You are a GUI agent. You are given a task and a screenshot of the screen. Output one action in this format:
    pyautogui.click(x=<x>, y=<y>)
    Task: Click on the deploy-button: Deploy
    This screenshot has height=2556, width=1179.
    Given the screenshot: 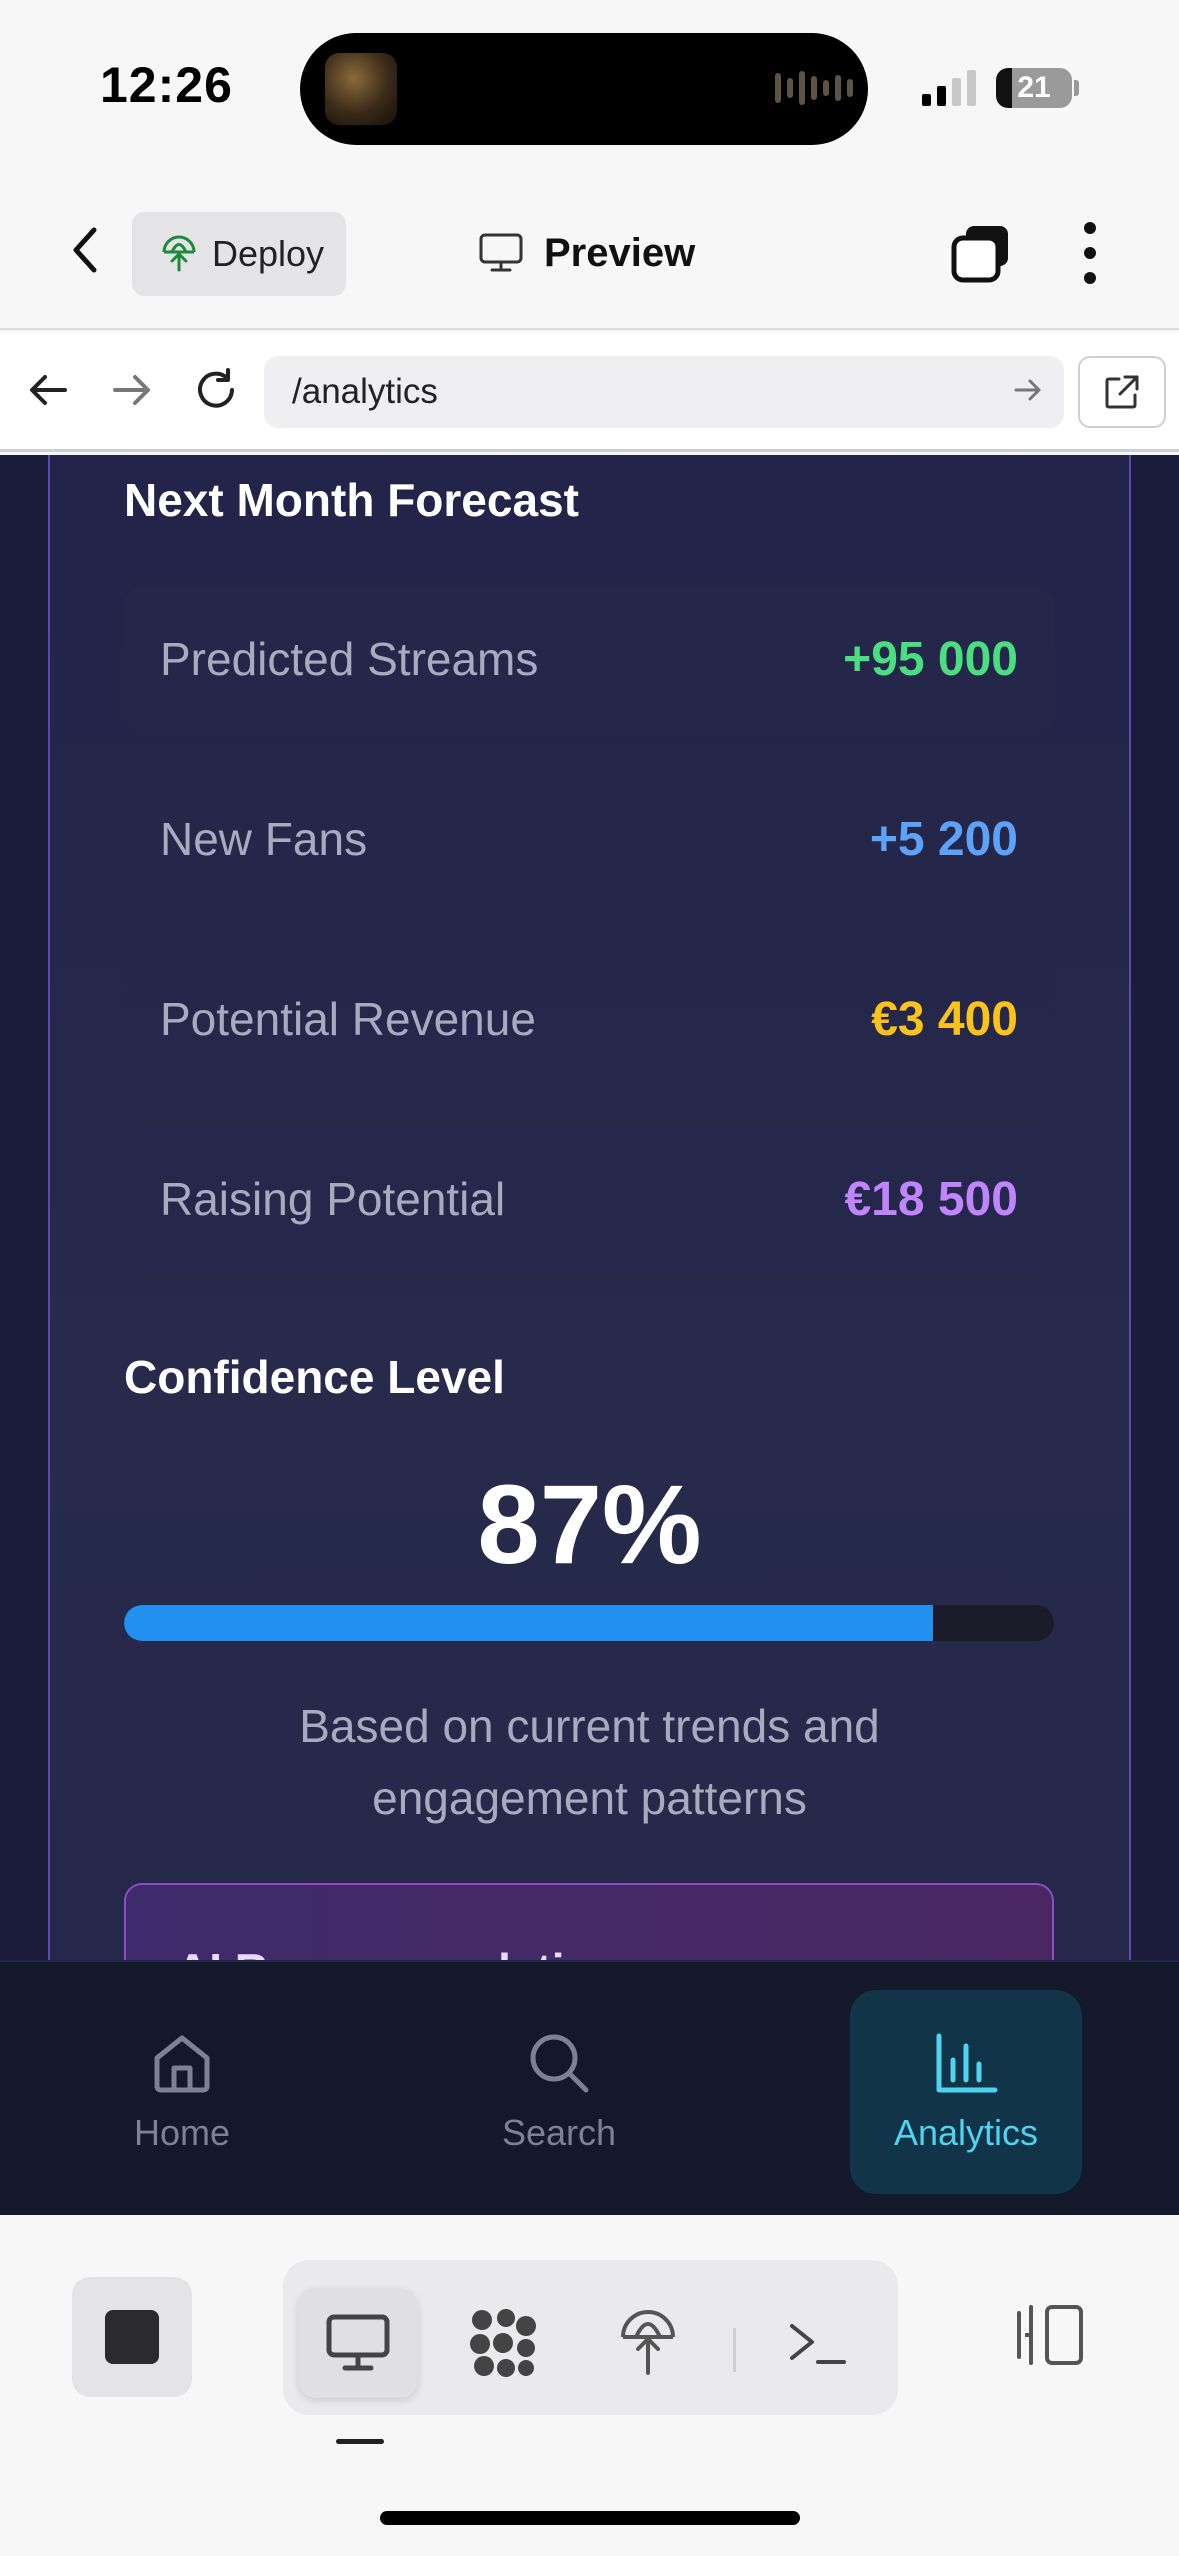 What is the action you would take?
    pyautogui.click(x=239, y=254)
    